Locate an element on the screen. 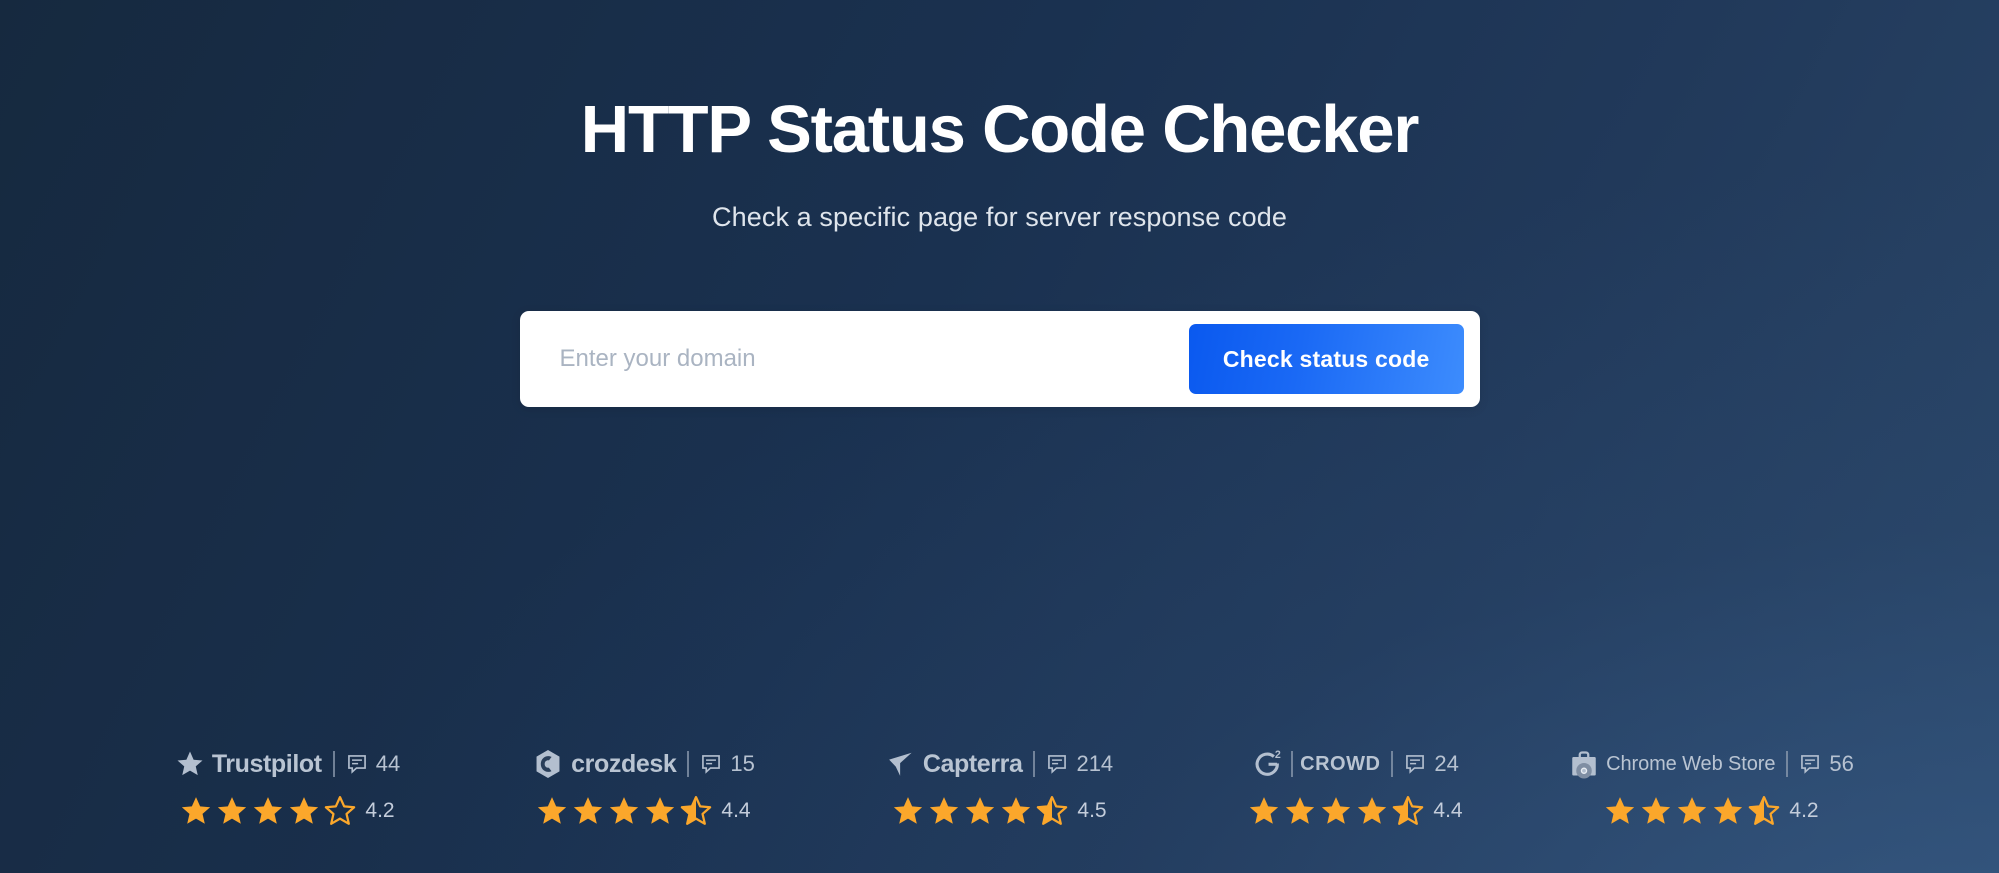 This screenshot has height=873, width=1999. review-badge-g2crowd: 2 CROWD 24 4.4 is located at coordinates (1356, 787).